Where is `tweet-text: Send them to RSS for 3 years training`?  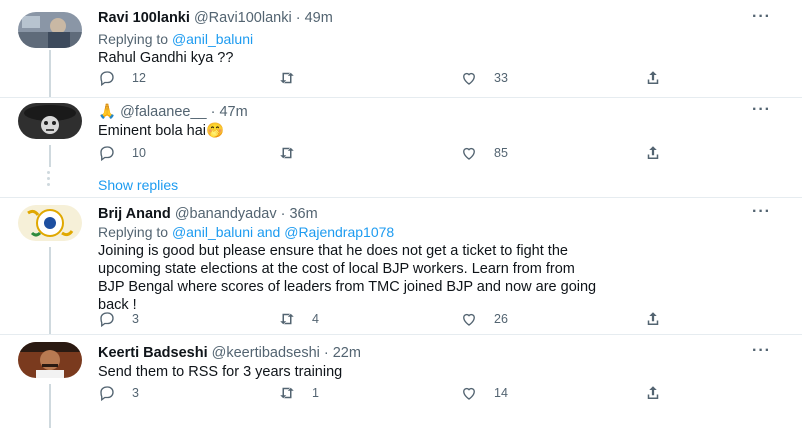
tweet-text: Send them to RSS for 3 years training is located at coordinates (220, 372).